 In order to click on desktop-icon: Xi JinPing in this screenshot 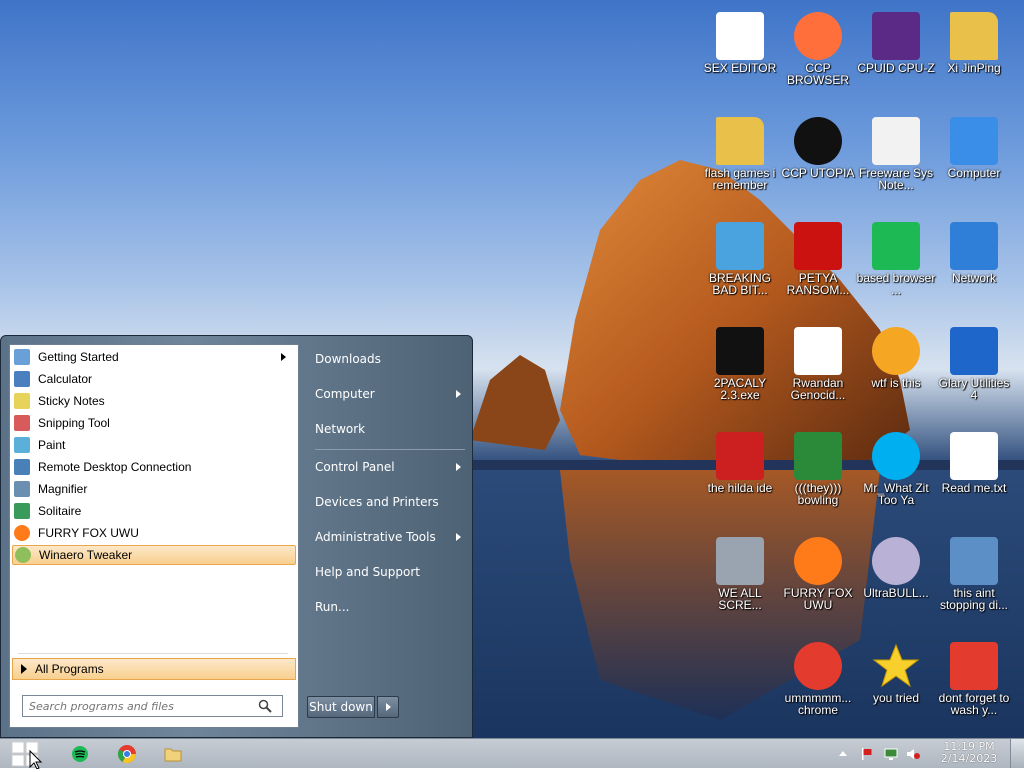, I will do `click(974, 56)`.